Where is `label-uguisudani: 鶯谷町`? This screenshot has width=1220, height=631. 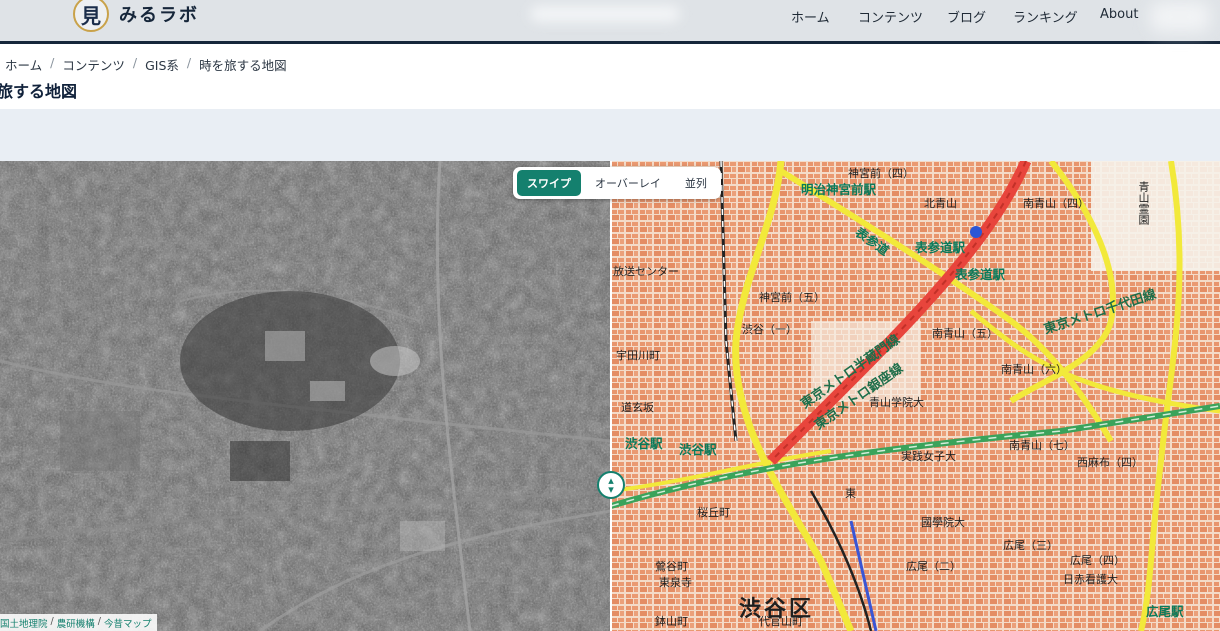
label-uguisudani: 鶯谷町 is located at coordinates (671, 566).